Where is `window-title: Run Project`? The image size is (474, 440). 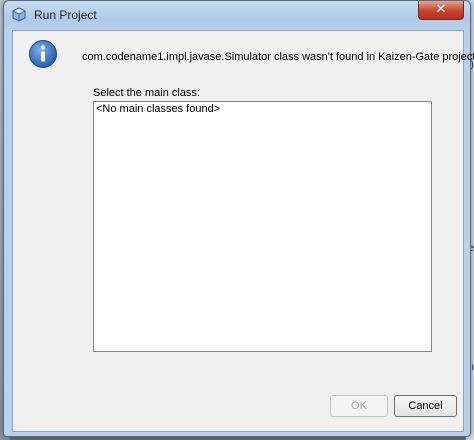 window-title: Run Project is located at coordinates (65, 15).